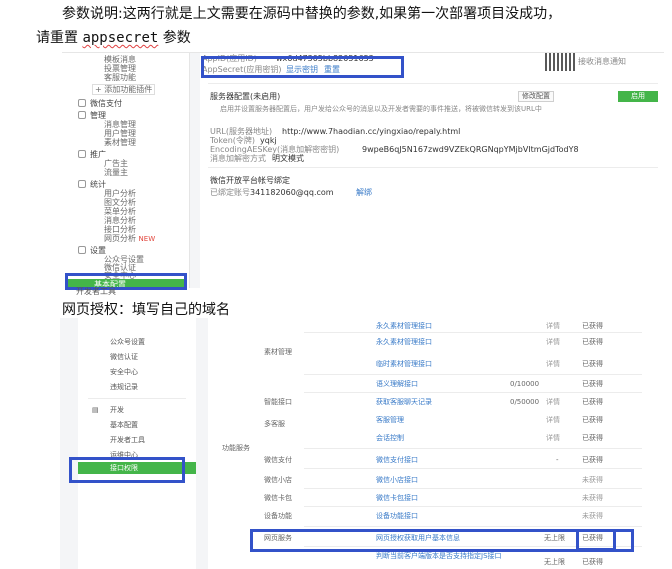 The height and width of the screenshot is (569, 672). Describe the element at coordinates (124, 425) in the screenshot. I see `sidebar-item-basic-config: 基本配置` at that location.